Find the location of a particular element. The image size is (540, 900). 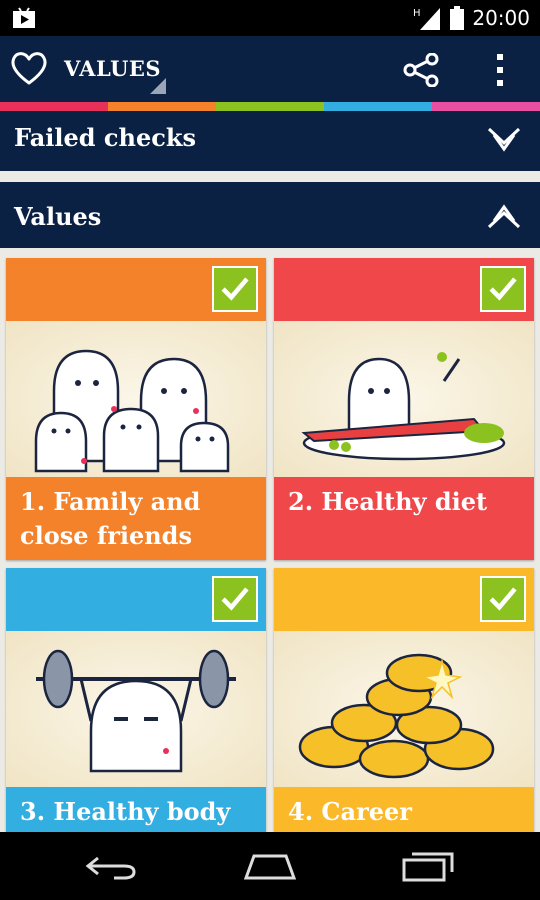

recent-apps-icon is located at coordinates (428, 866).